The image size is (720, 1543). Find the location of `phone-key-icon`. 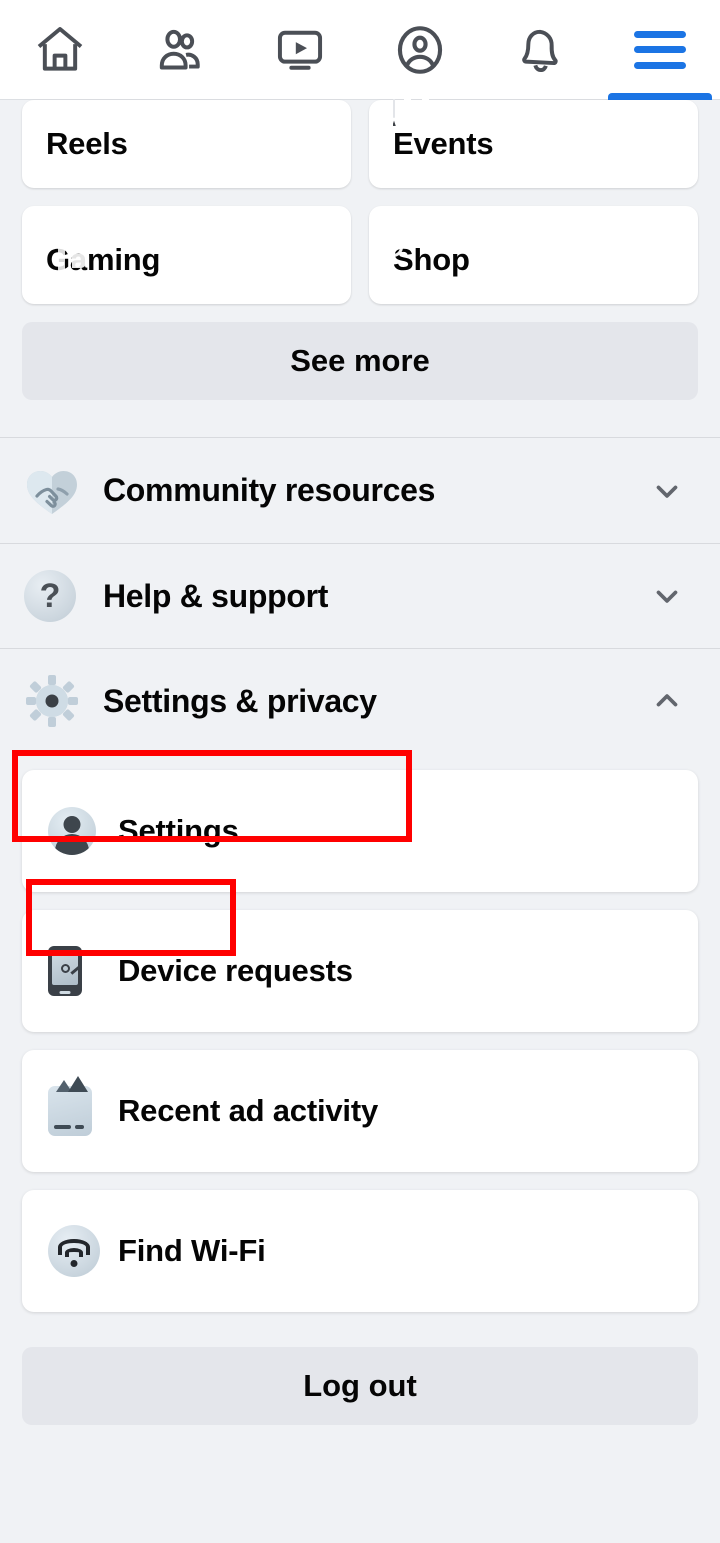

phone-key-icon is located at coordinates (75, 971).